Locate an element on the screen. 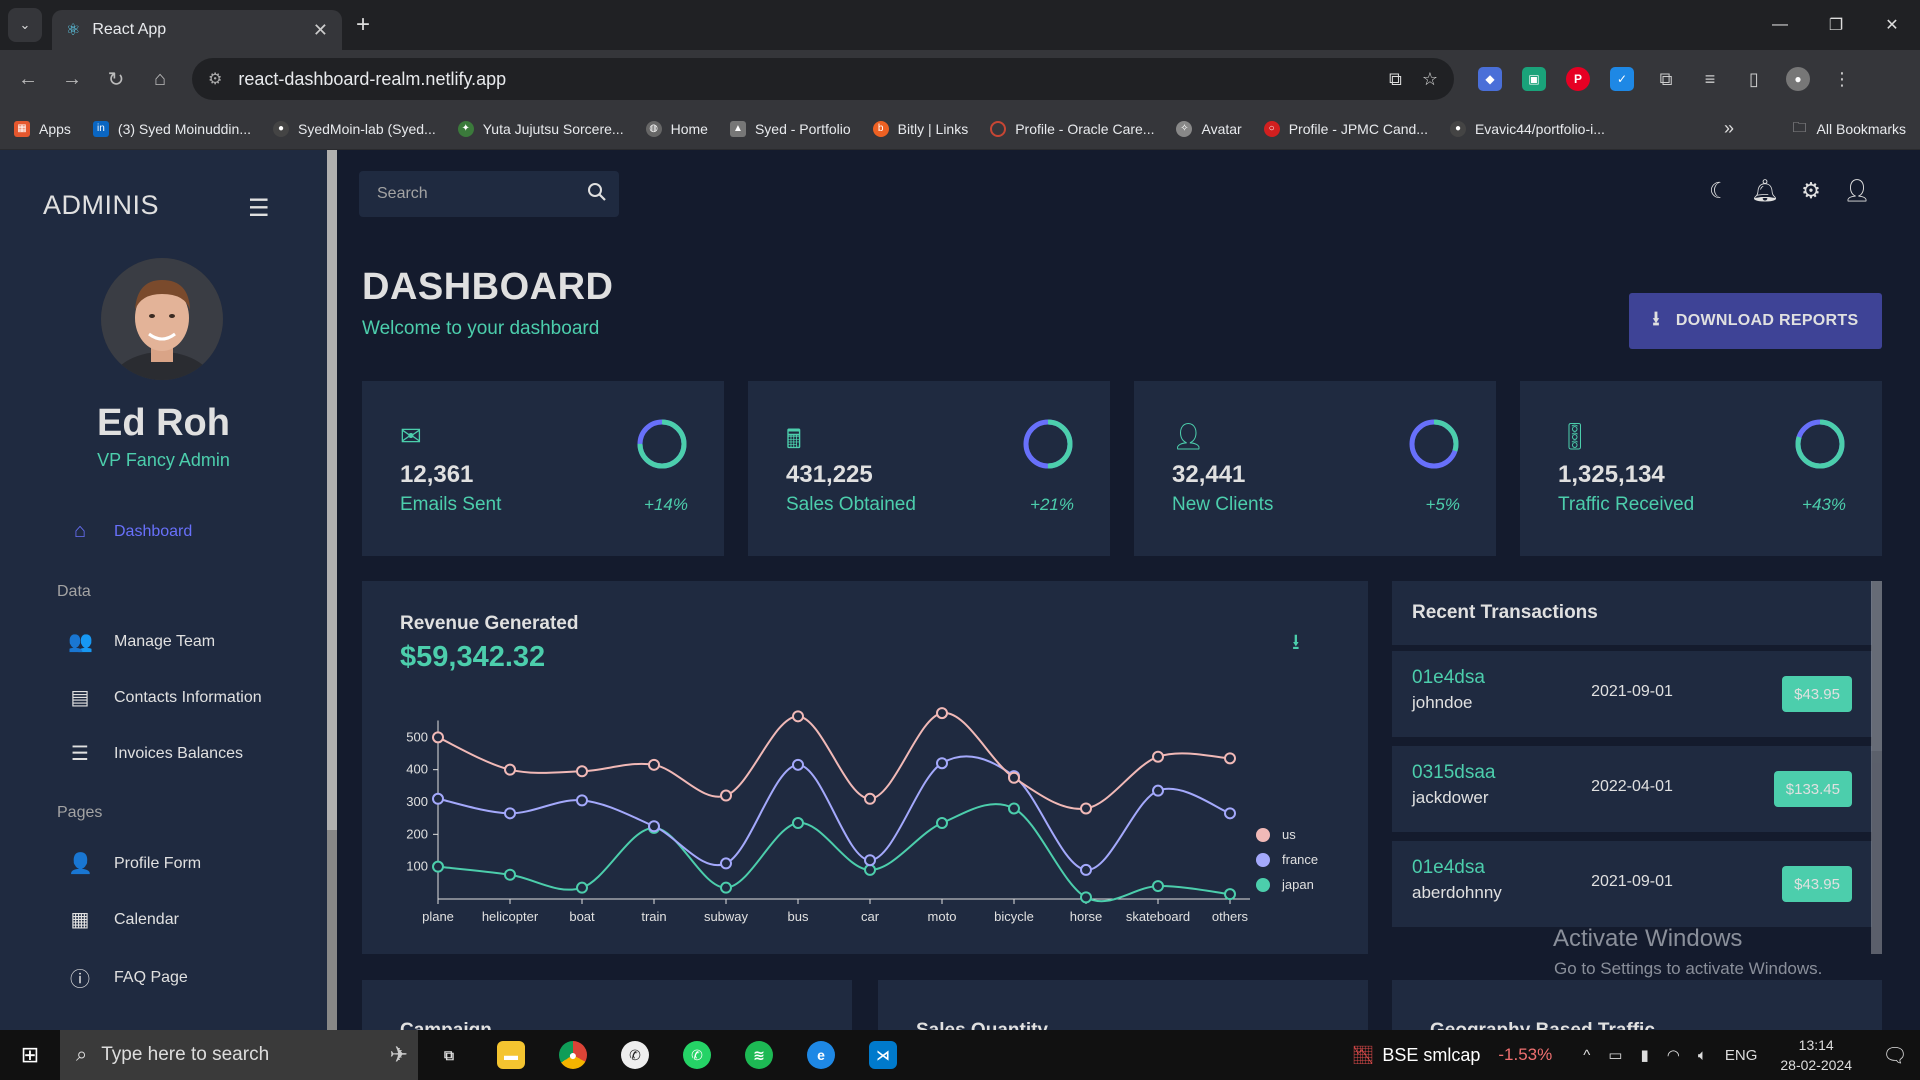  settings-gear-icon: ⚙ is located at coordinates (1811, 191).